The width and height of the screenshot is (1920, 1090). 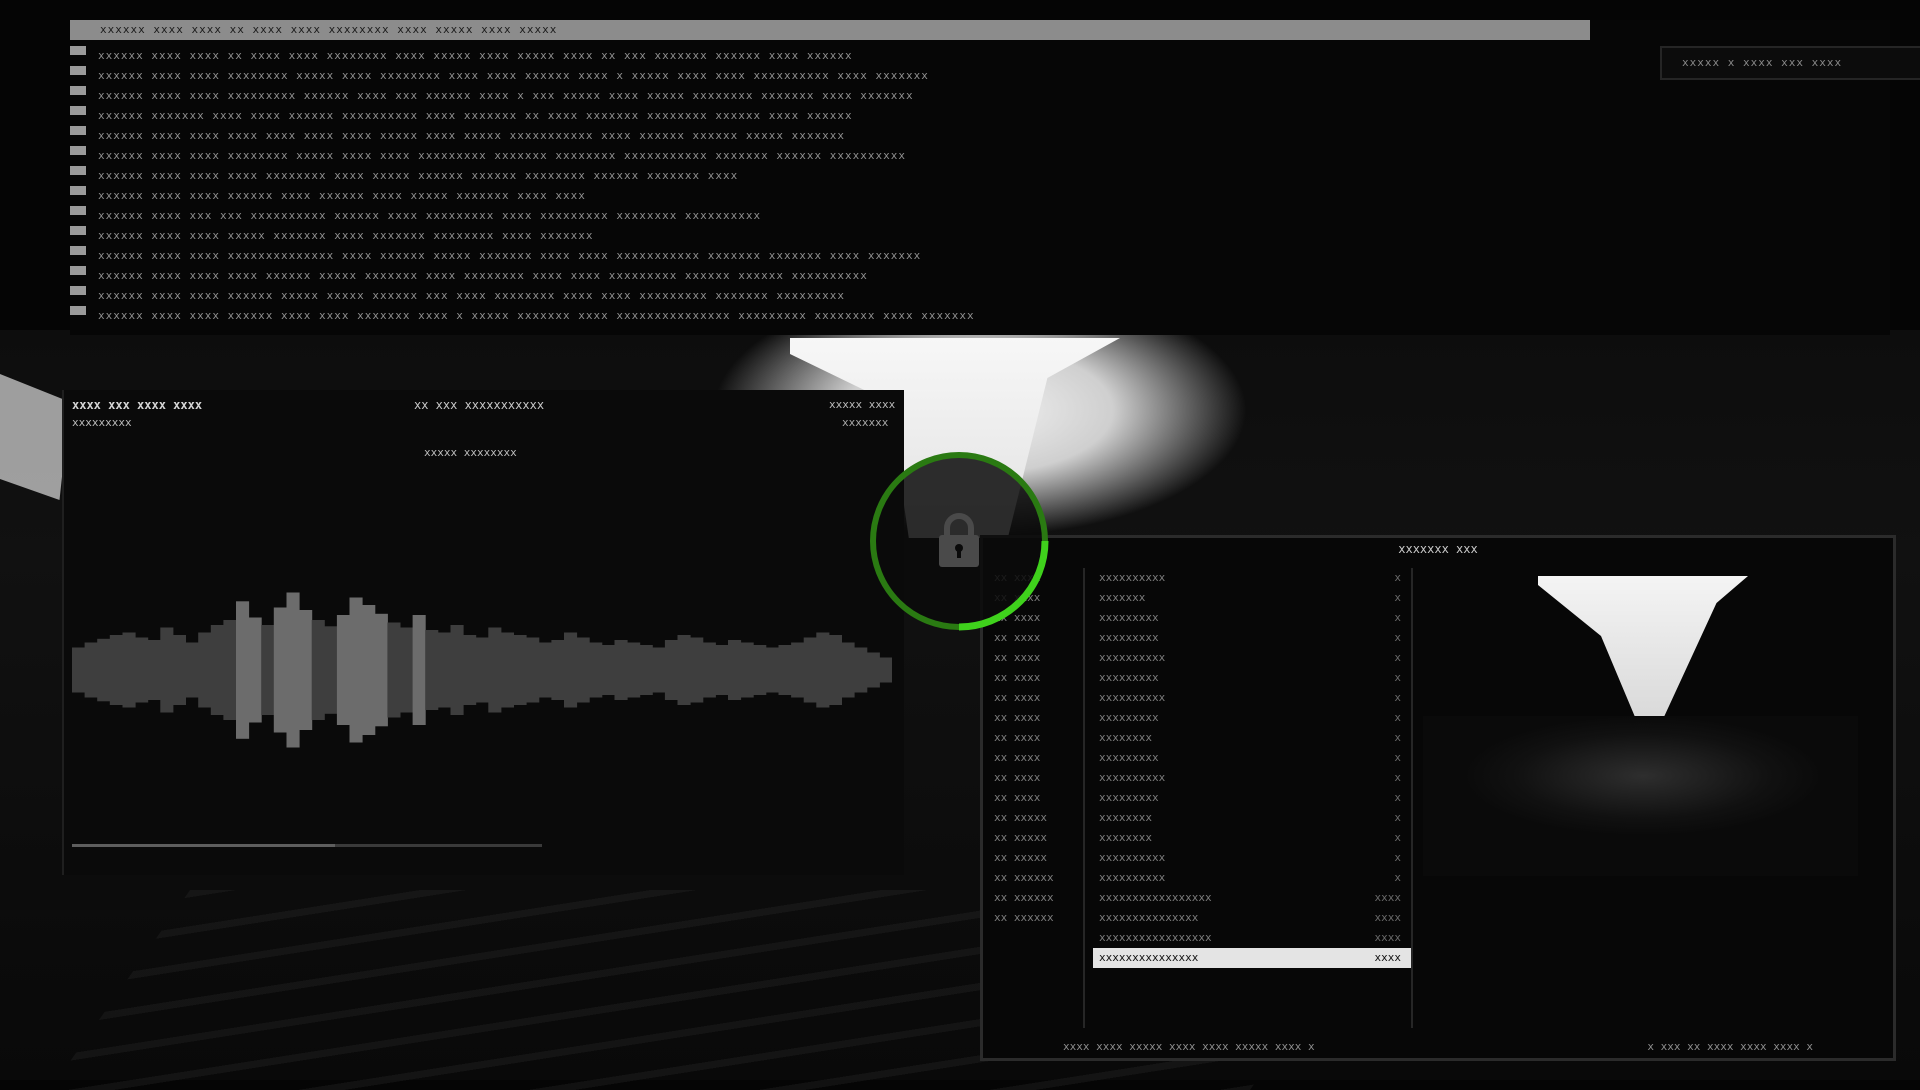 I want to click on playback-progress, so click(x=307, y=845).